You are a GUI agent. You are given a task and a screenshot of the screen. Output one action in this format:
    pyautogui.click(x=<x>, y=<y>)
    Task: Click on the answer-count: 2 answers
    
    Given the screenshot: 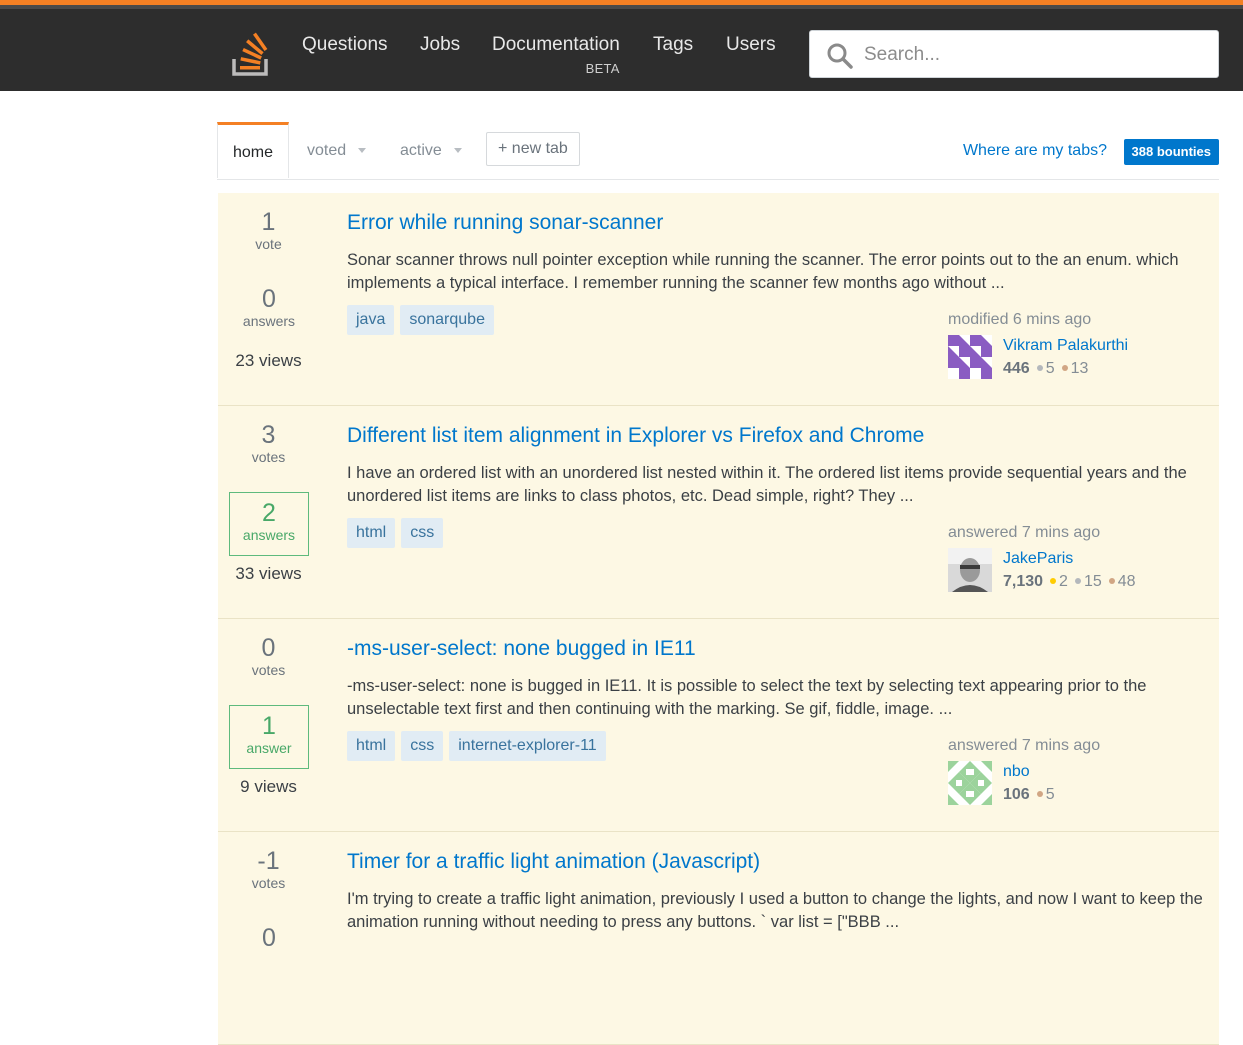 What is the action you would take?
    pyautogui.click(x=269, y=524)
    